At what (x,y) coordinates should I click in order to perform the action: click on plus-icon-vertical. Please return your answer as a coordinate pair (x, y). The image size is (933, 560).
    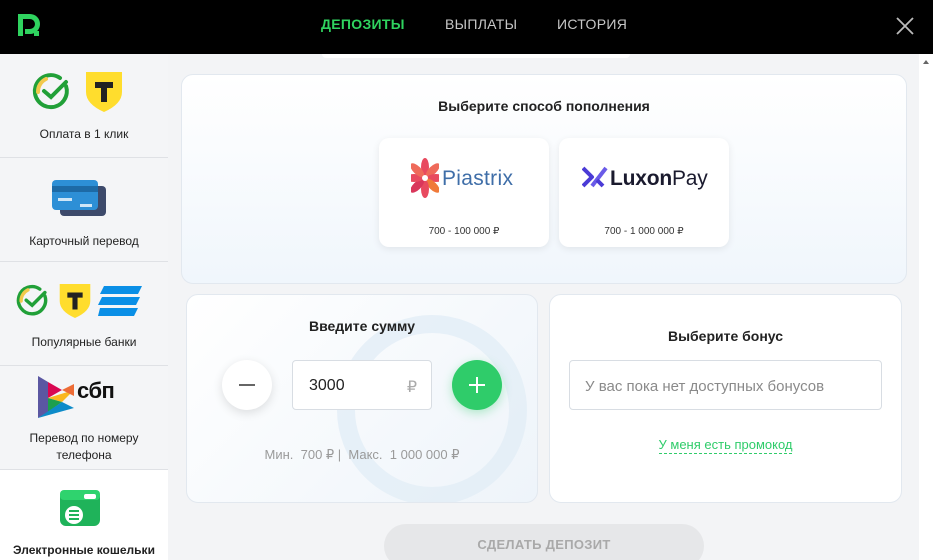
    Looking at the image, I should click on (477, 385).